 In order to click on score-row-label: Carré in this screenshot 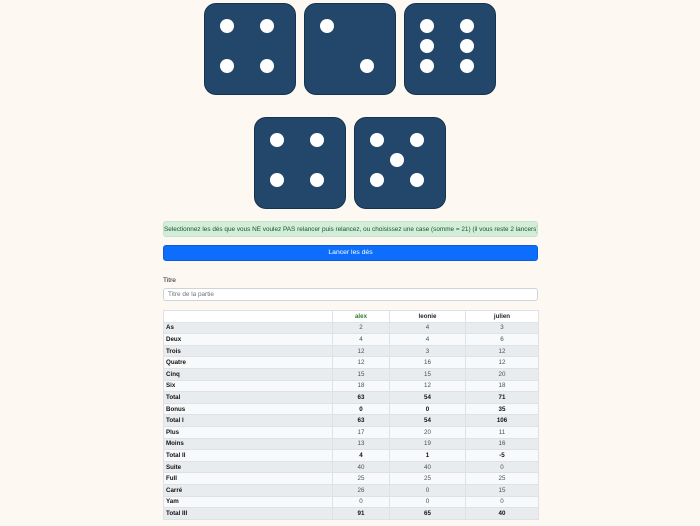, I will do `click(248, 490)`.